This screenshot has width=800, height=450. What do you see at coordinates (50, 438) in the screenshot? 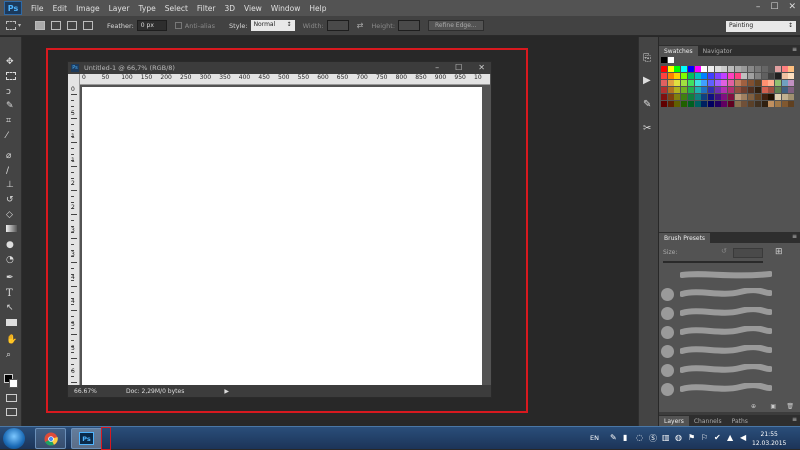
I see `taskbar-chrome` at bounding box center [50, 438].